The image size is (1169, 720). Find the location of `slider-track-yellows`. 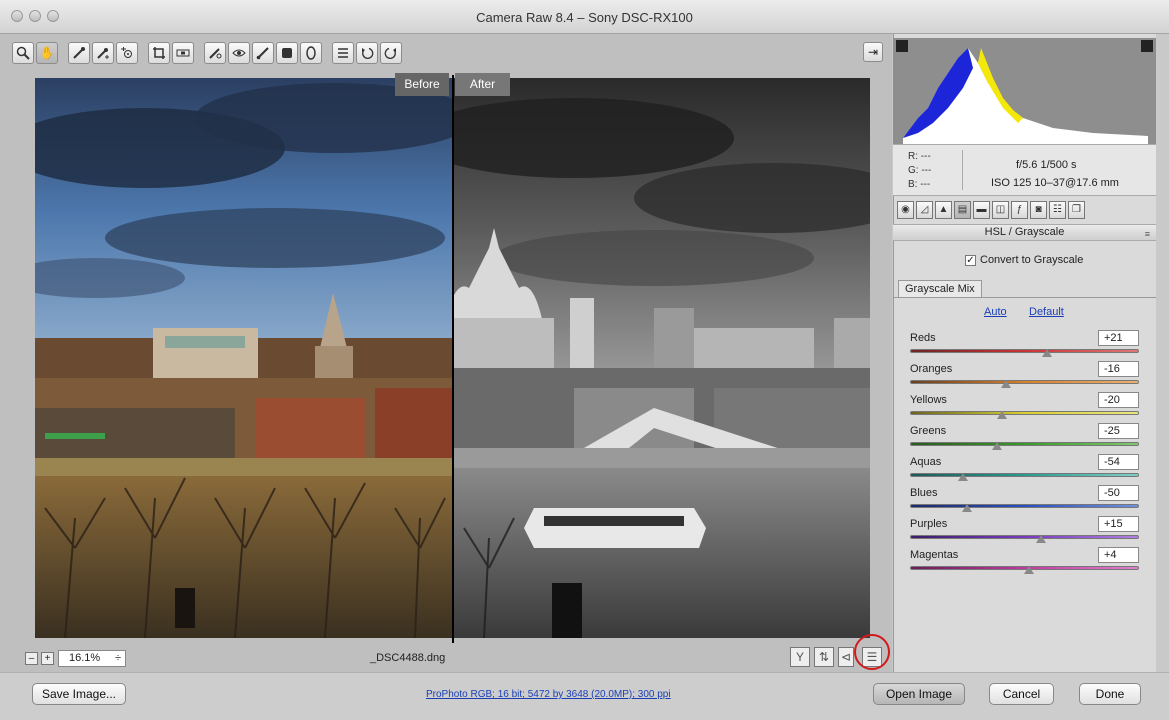

slider-track-yellows is located at coordinates (1024, 413).